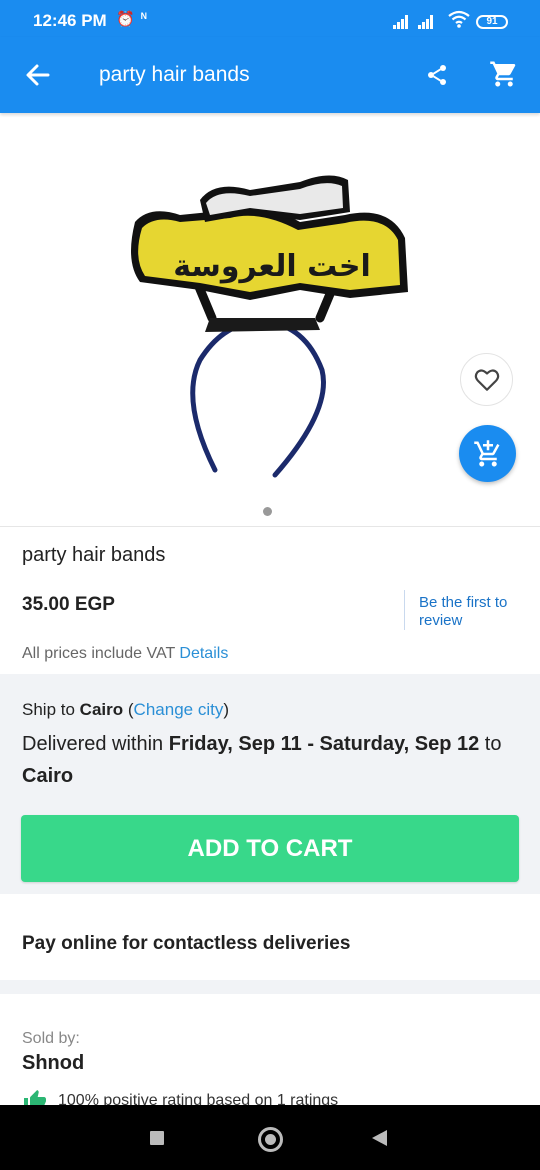 The height and width of the screenshot is (1170, 540). I want to click on change-city-link: Change city, so click(179, 709).